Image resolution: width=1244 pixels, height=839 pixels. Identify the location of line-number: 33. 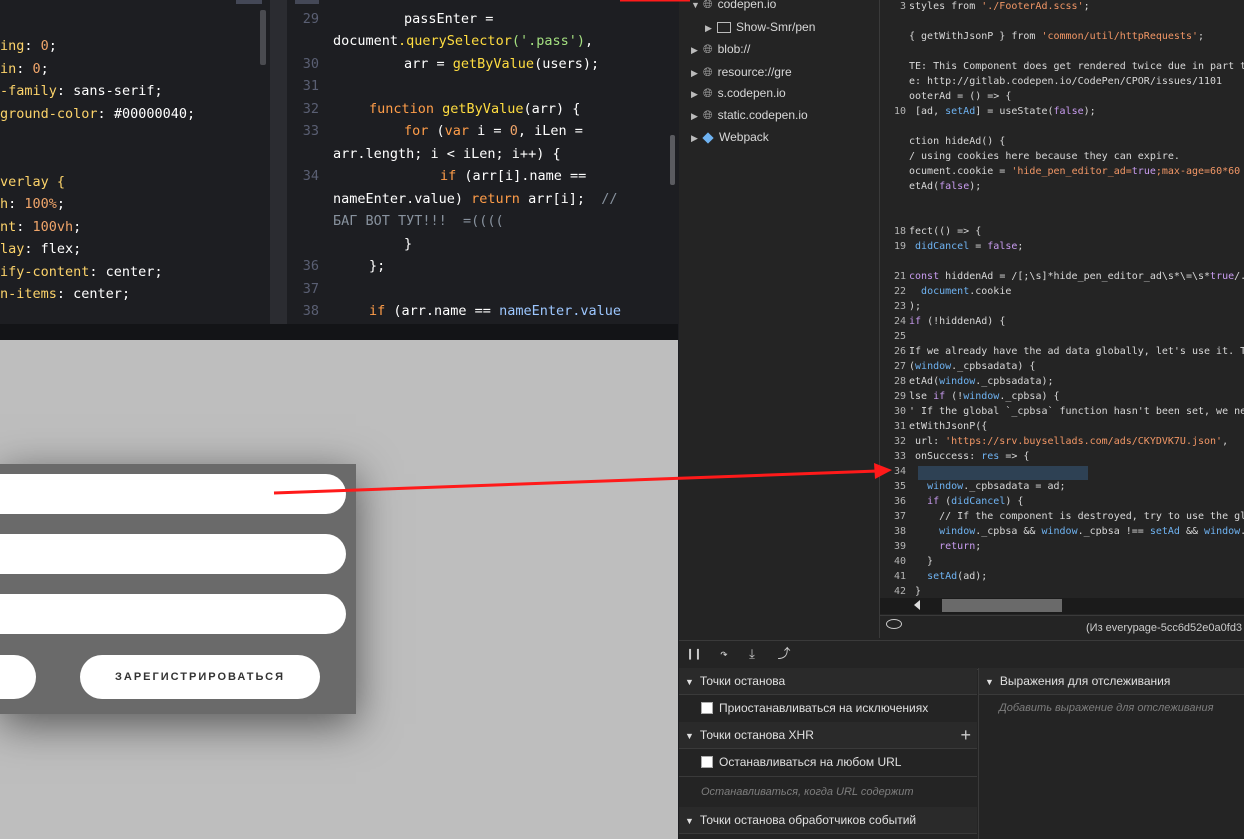
(893, 456).